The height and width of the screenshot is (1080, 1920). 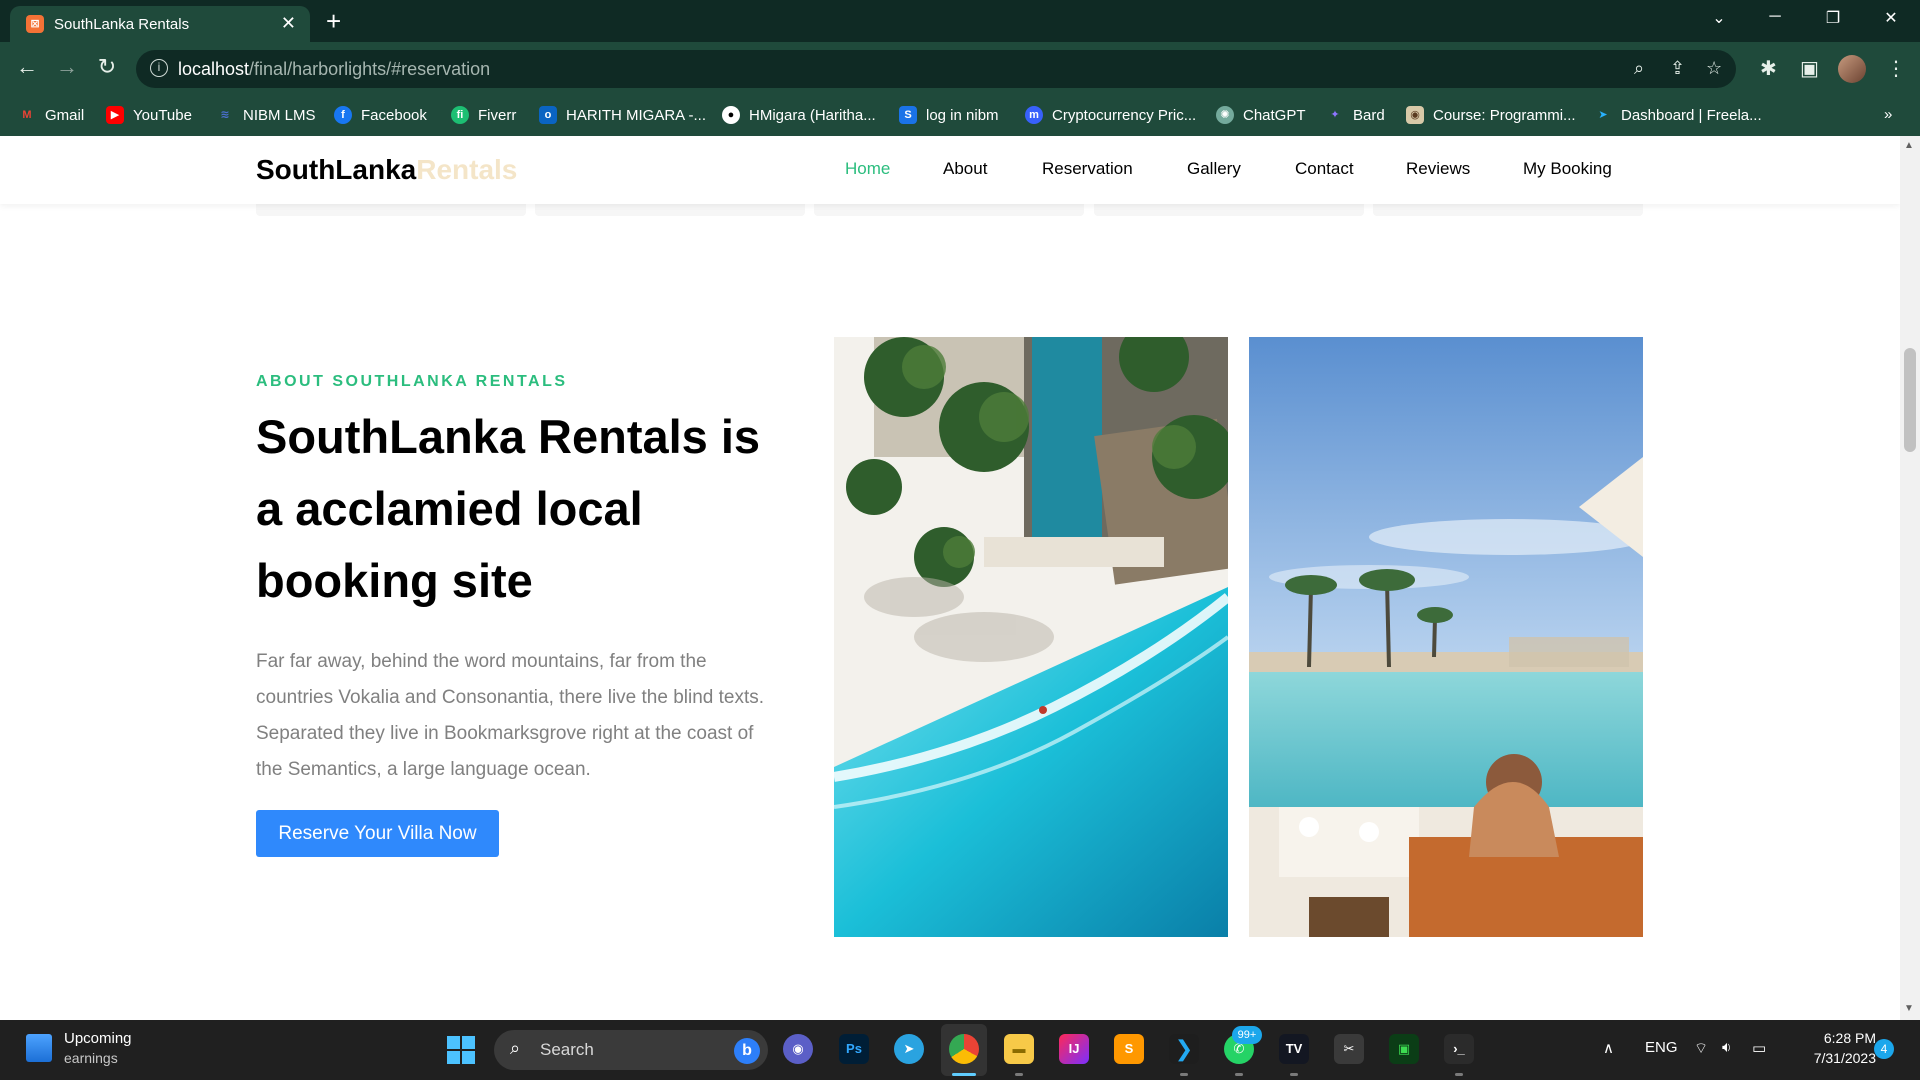 What do you see at coordinates (91, 1058) in the screenshot?
I see `widget-subtitle: earnings` at bounding box center [91, 1058].